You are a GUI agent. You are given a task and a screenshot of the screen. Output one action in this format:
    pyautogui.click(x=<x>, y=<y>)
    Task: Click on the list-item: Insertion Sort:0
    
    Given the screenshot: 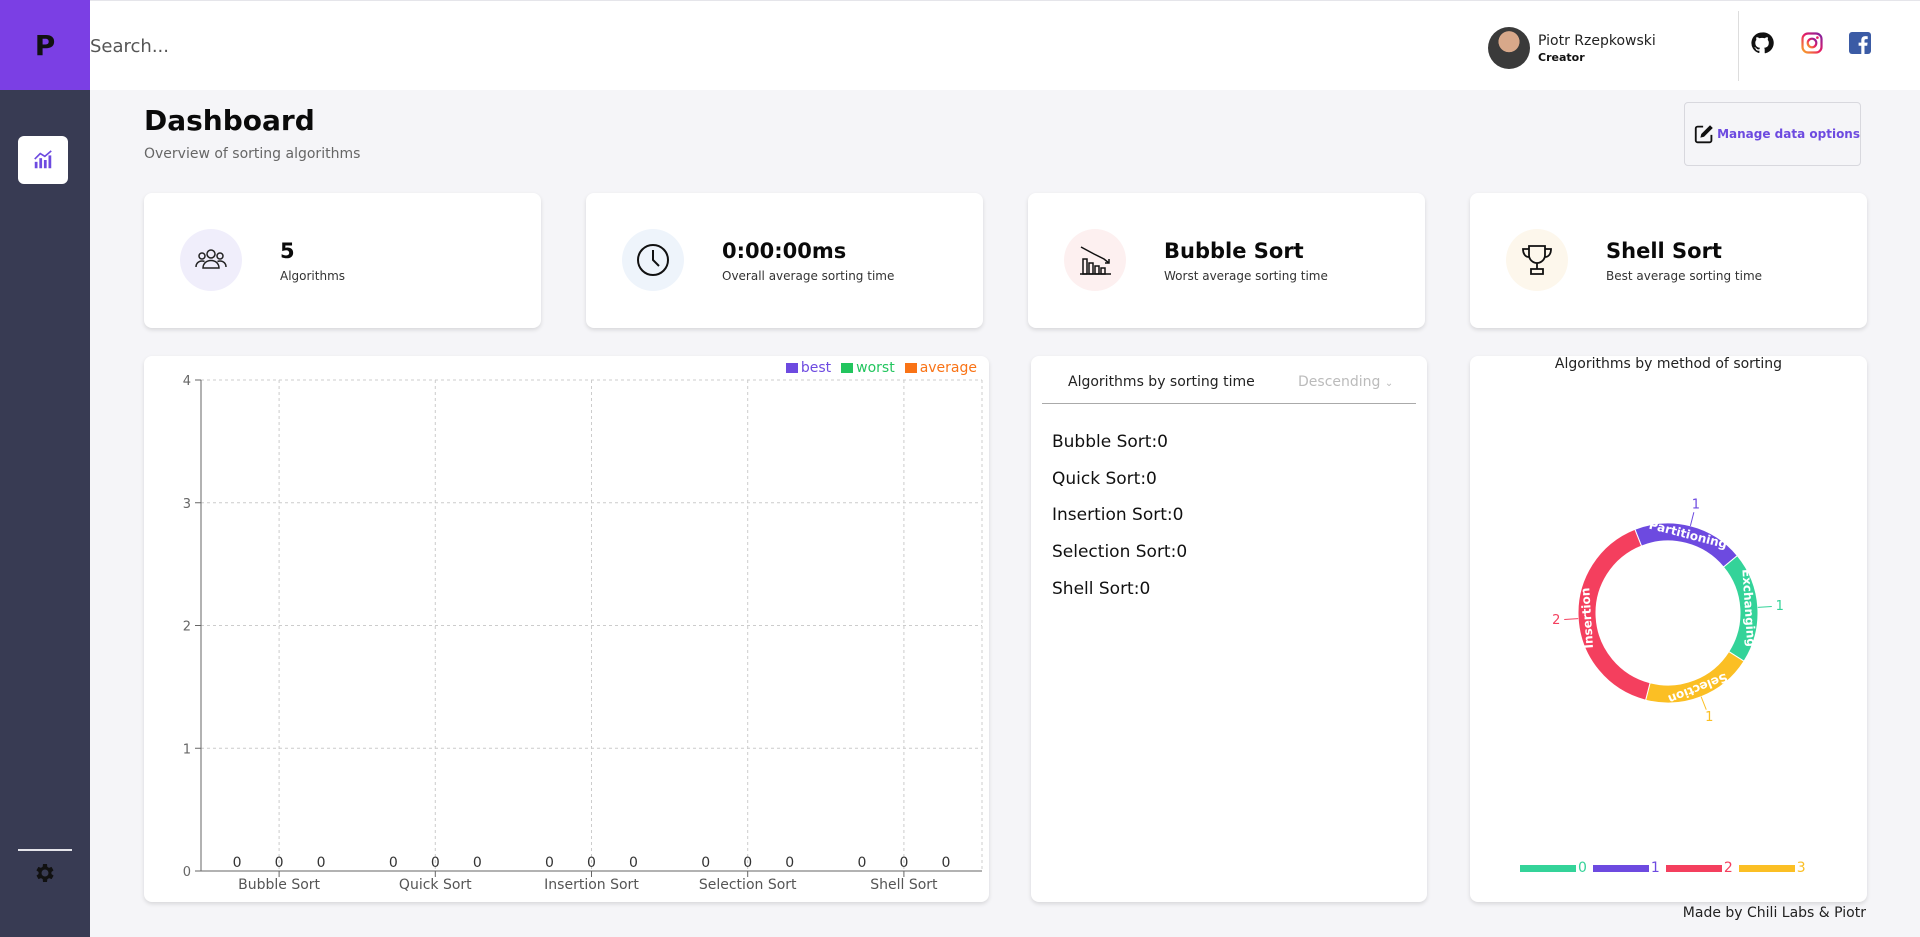 What is the action you would take?
    pyautogui.click(x=1118, y=515)
    